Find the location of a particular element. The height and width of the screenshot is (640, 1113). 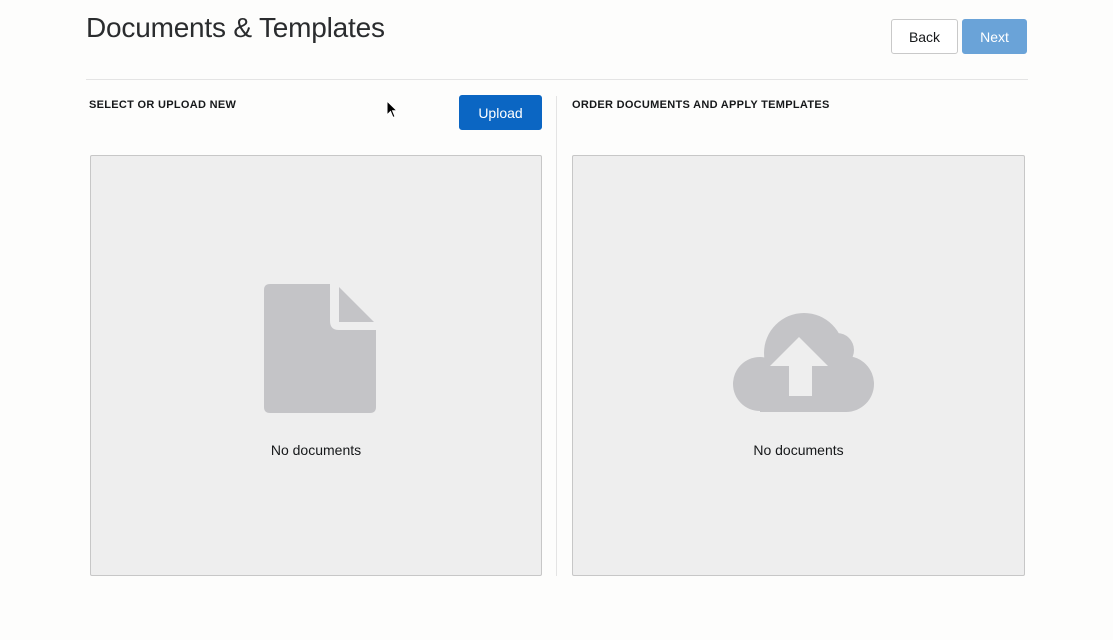

next-button: Next is located at coordinates (994, 36).